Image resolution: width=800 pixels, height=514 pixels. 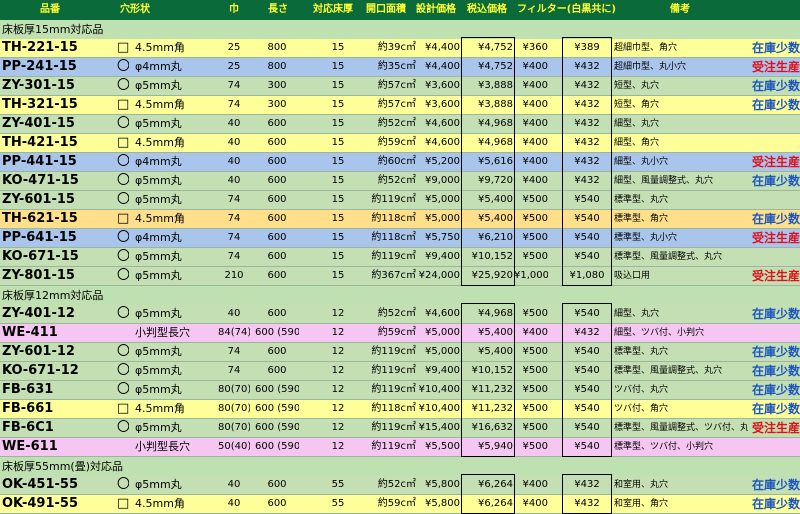 What do you see at coordinates (664, 447) in the screenshot?
I see `cell-note: 標準型、ツバ付、小判穴` at bounding box center [664, 447].